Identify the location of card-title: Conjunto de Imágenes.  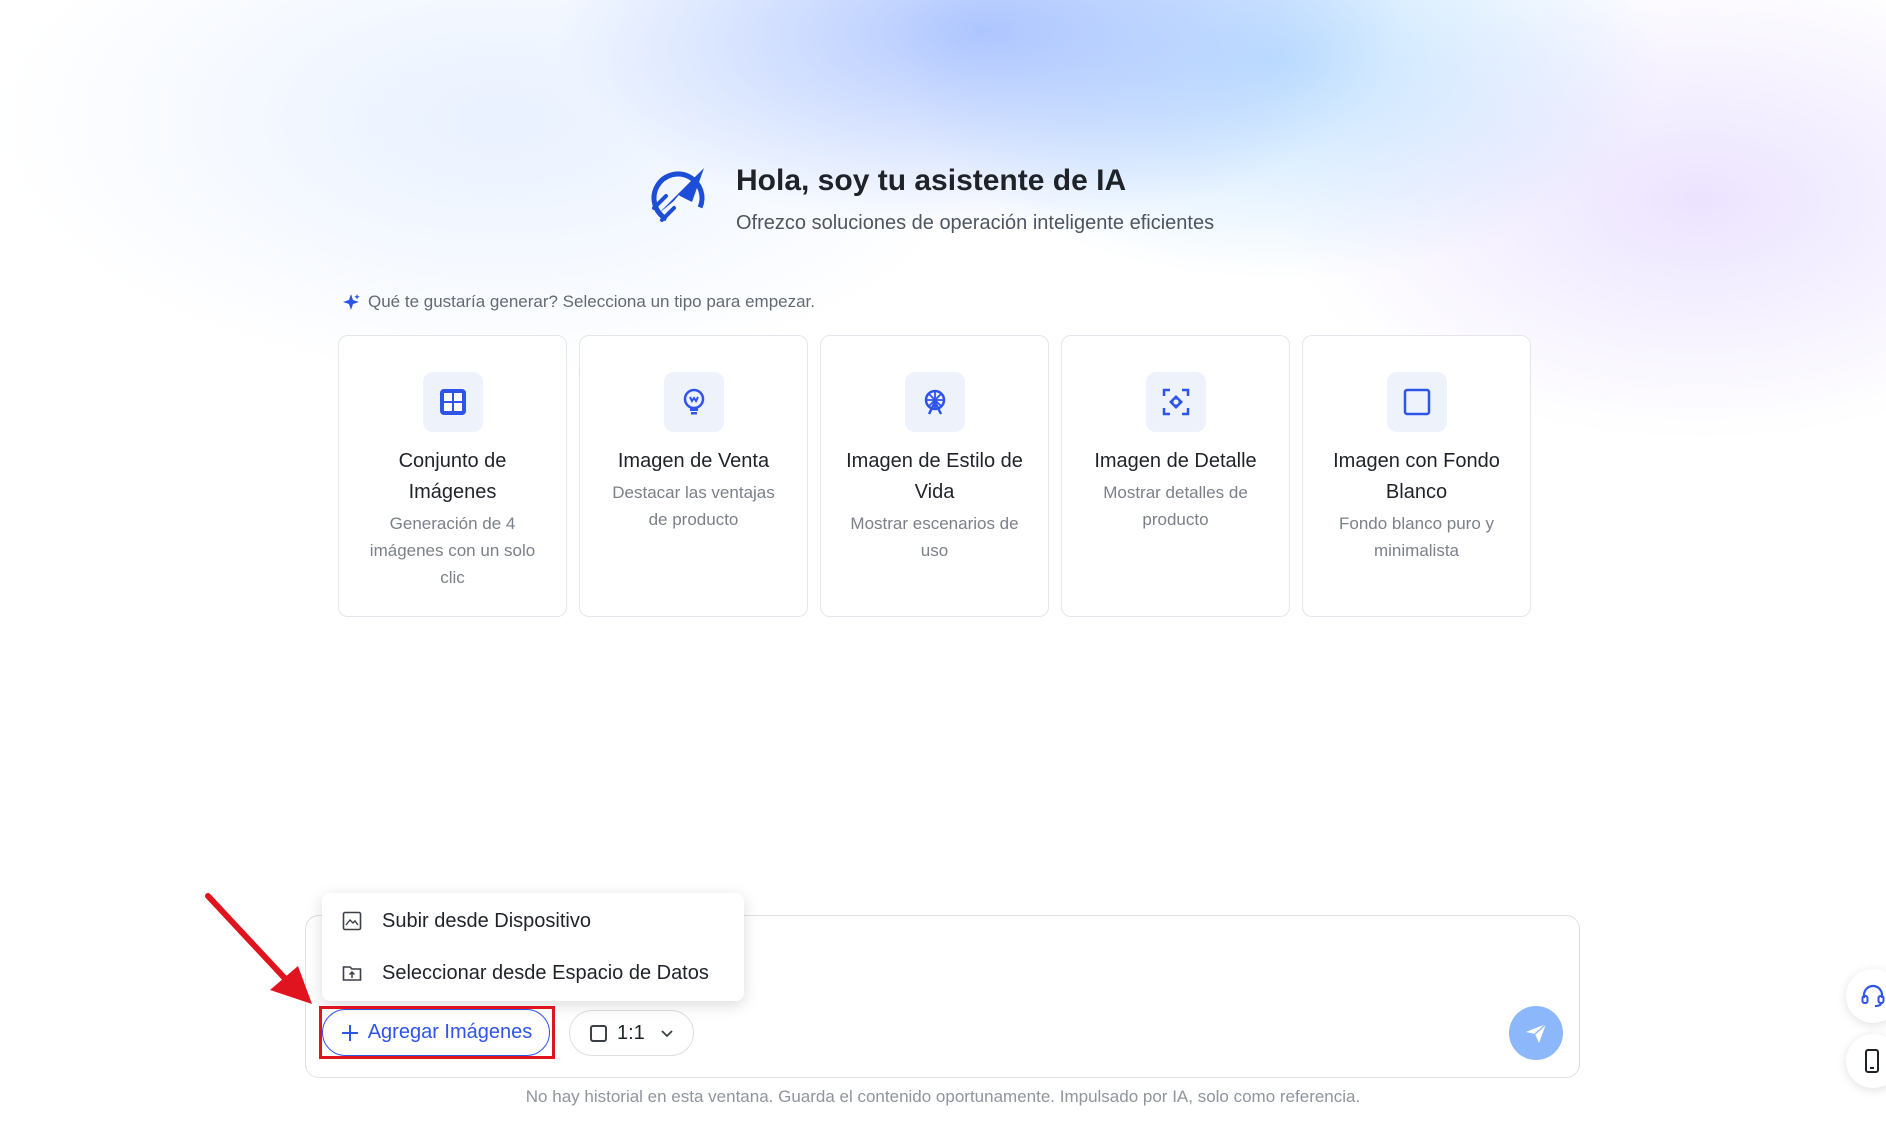
(452, 476).